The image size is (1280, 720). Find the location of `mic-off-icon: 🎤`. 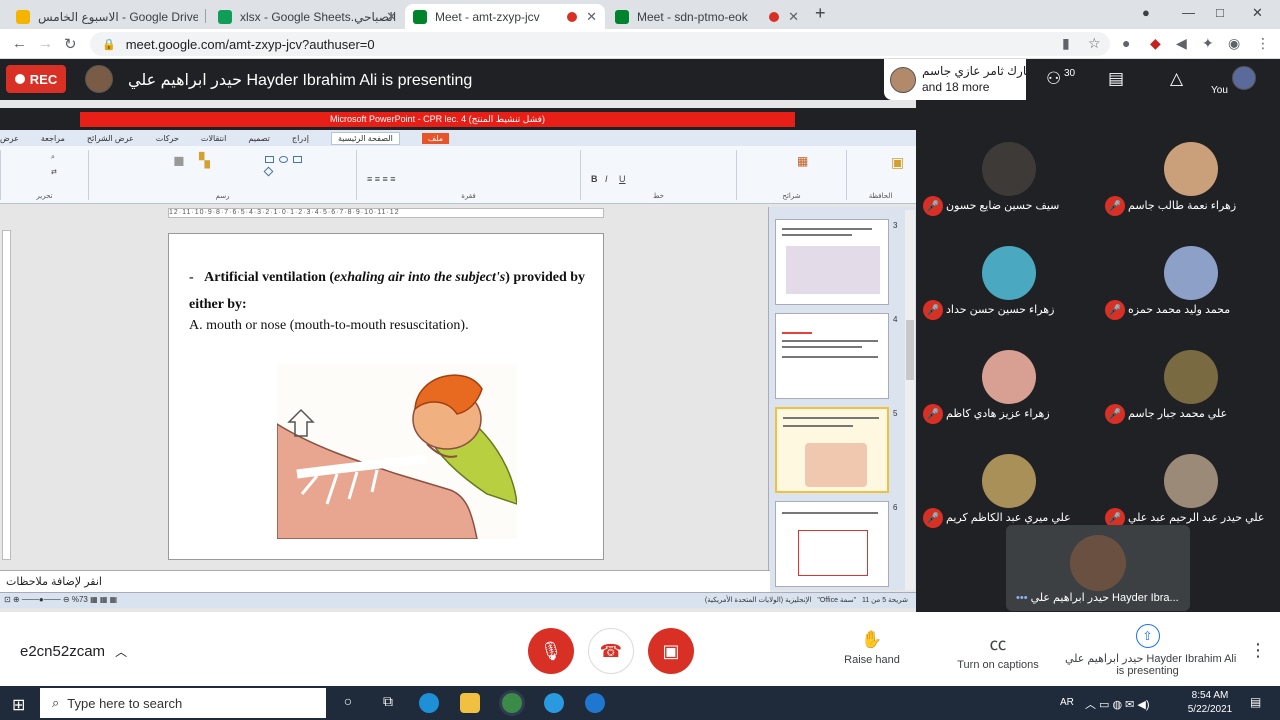

mic-off-icon: 🎤 is located at coordinates (1115, 414).